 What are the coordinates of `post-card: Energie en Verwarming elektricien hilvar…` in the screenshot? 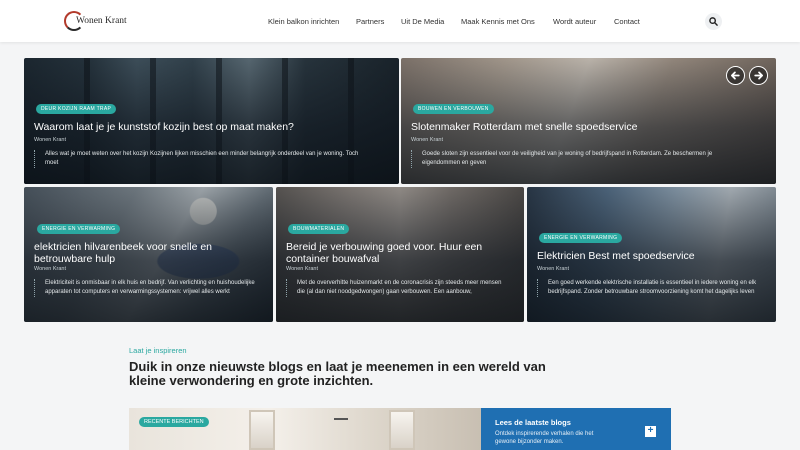 It's located at (148, 254).